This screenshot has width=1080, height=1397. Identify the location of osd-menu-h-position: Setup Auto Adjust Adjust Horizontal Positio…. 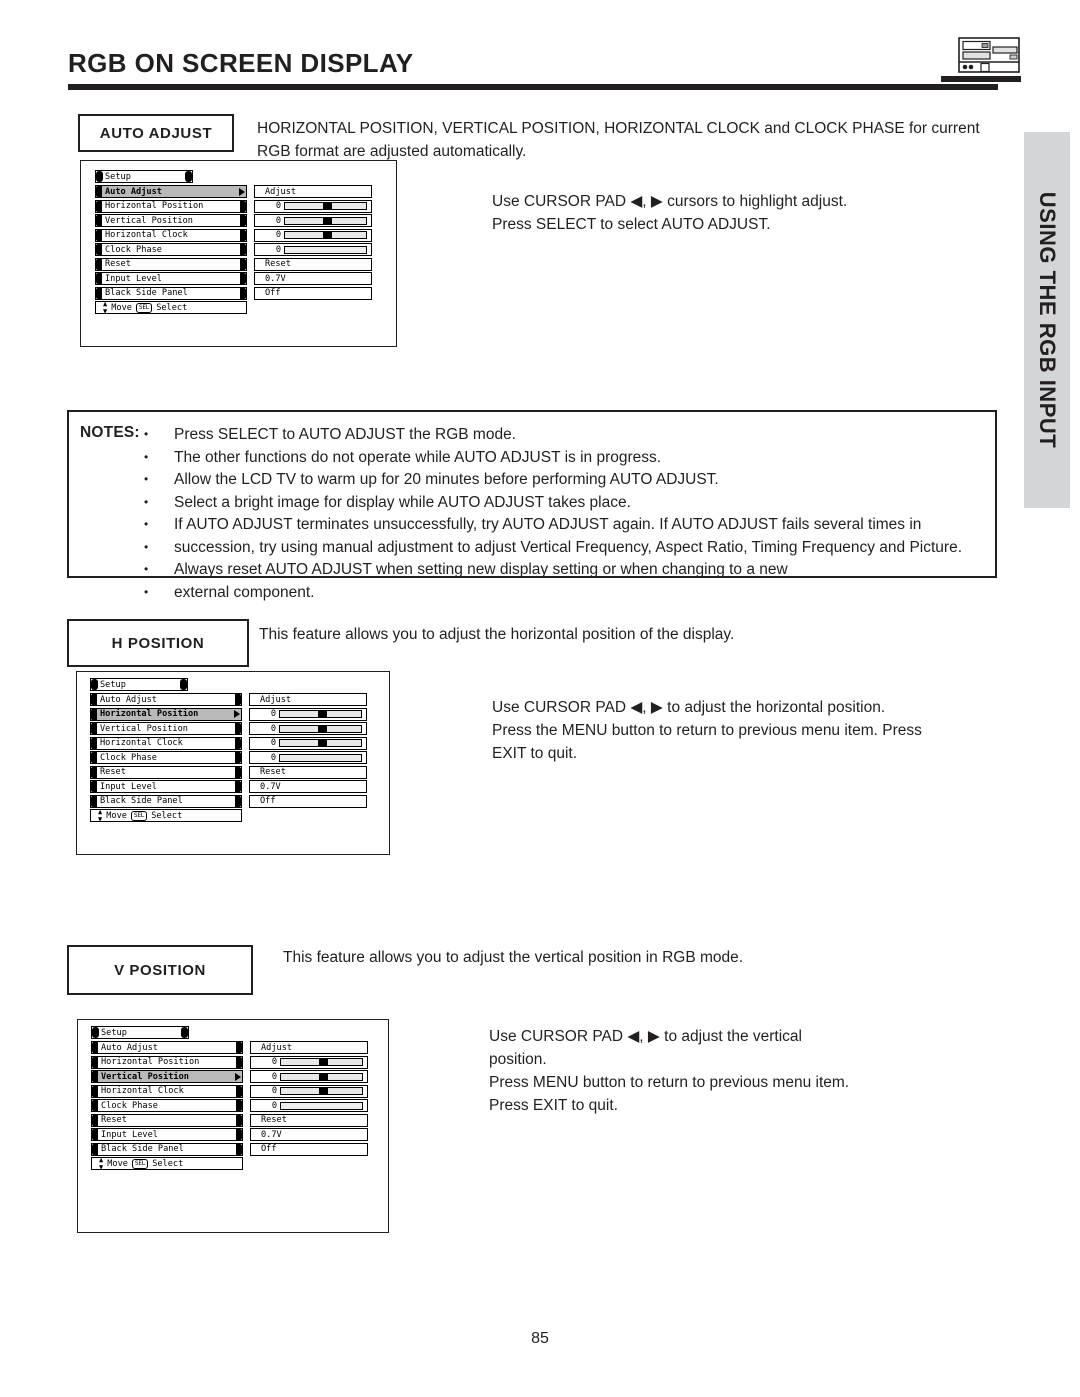
(235, 750).